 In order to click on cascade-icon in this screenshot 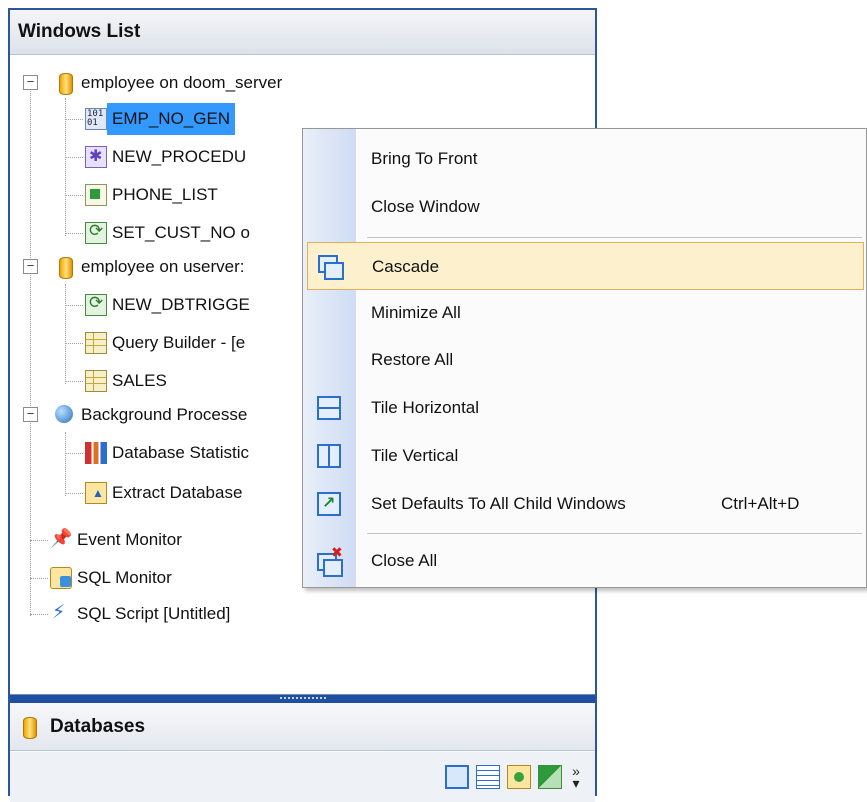, I will do `click(331, 267)`.